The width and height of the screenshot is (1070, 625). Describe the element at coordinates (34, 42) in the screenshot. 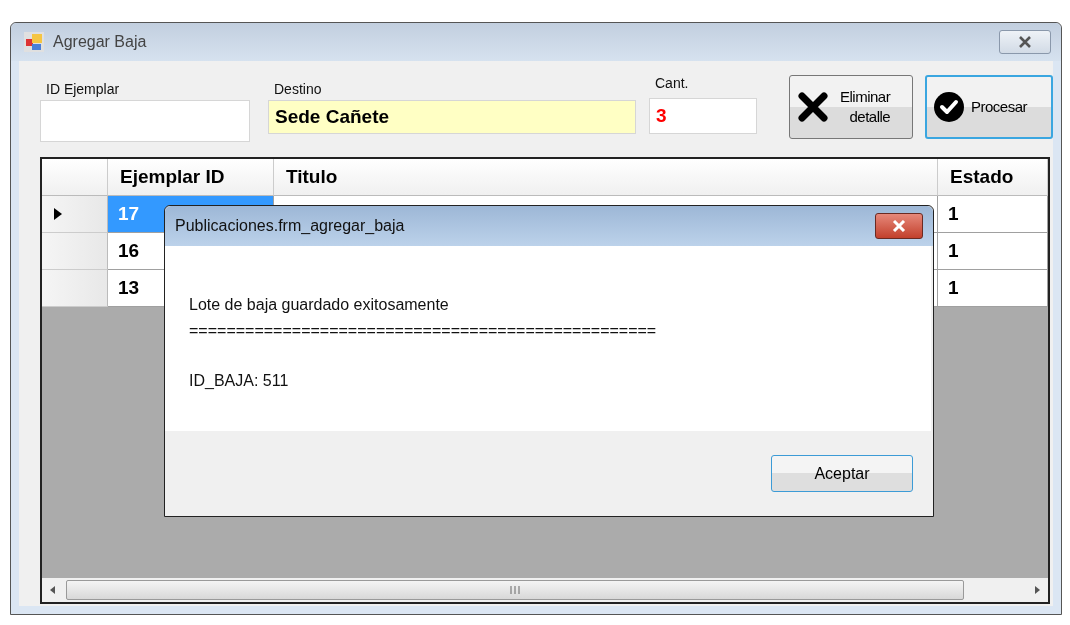

I see `app-icon` at that location.